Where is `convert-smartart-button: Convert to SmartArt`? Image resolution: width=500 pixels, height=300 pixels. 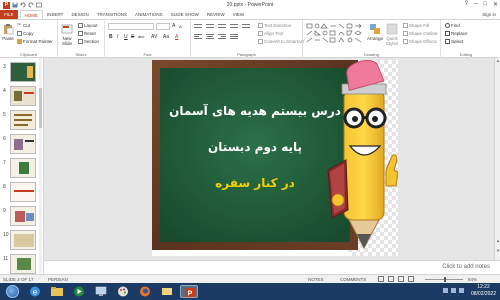 convert-smartart-button: Convert to SmartArt is located at coordinates (281, 41).